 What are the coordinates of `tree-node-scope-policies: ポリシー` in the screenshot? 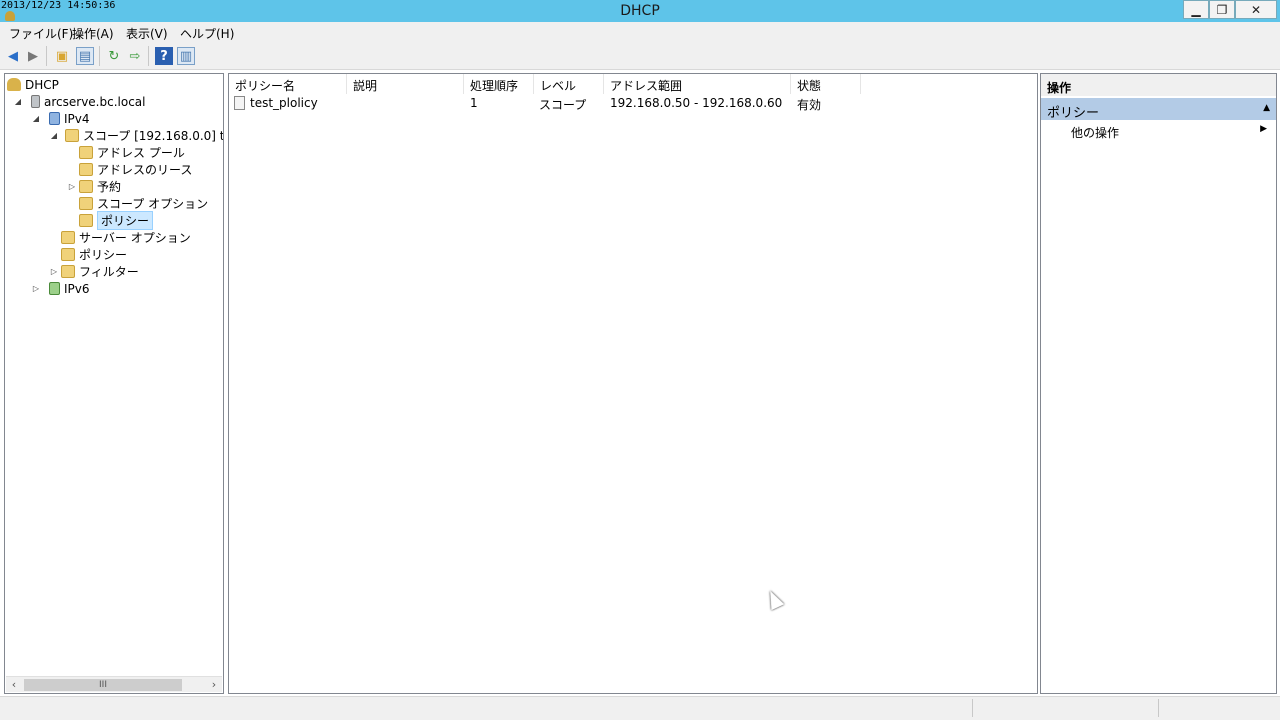 It's located at (116, 220).